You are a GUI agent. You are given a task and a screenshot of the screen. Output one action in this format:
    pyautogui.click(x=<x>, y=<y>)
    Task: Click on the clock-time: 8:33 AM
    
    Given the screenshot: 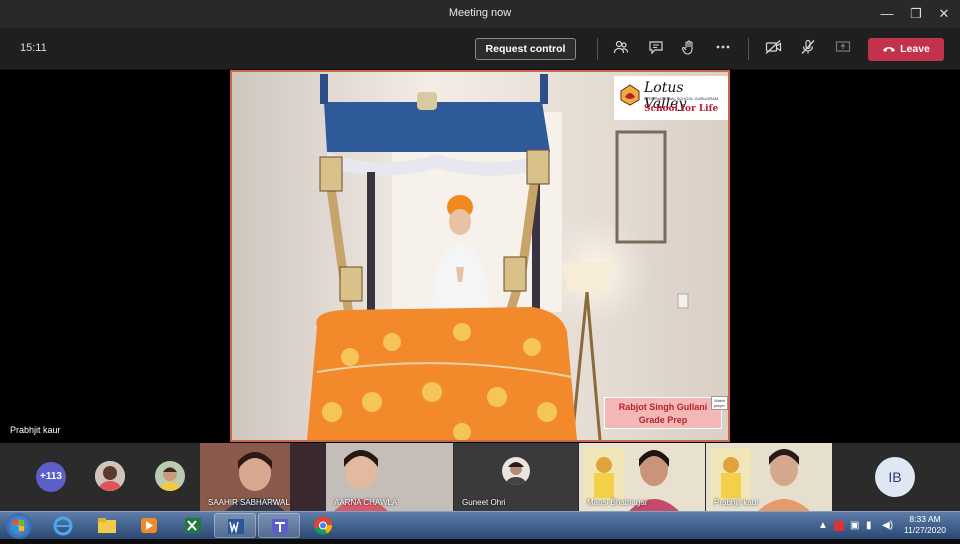 What is the action you would take?
    pyautogui.click(x=925, y=519)
    